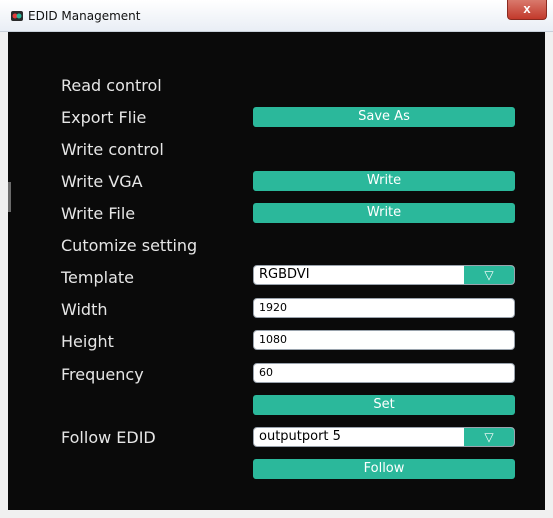 Image resolution: width=553 pixels, height=518 pixels. Describe the element at coordinates (87, 341) in the screenshot. I see `height-label: Height` at that location.